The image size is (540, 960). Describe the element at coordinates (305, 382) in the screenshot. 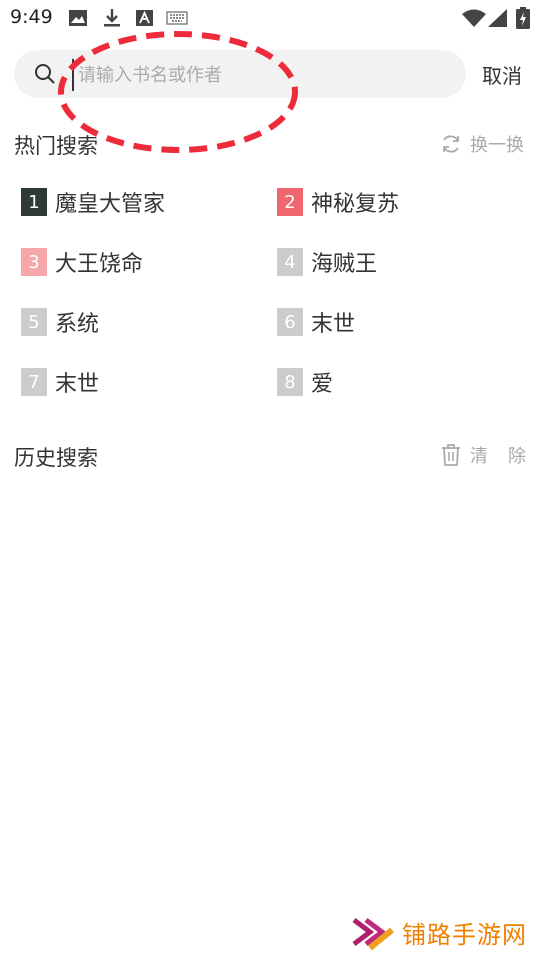

I see `hot-item: 8 爱` at that location.